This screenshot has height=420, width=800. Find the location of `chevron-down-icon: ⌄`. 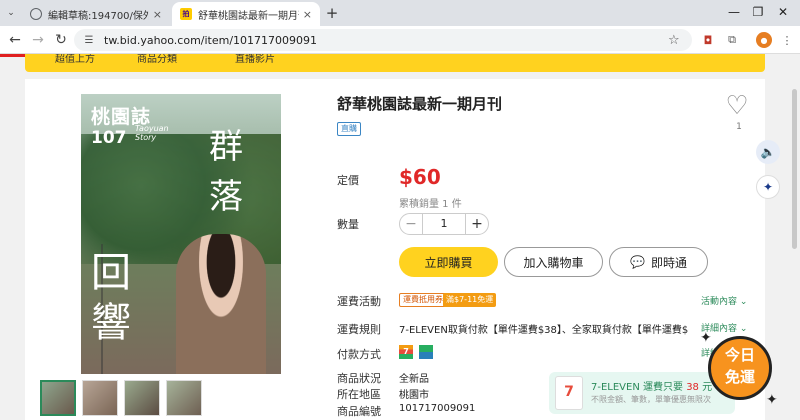

chevron-down-icon: ⌄ is located at coordinates (743, 302).